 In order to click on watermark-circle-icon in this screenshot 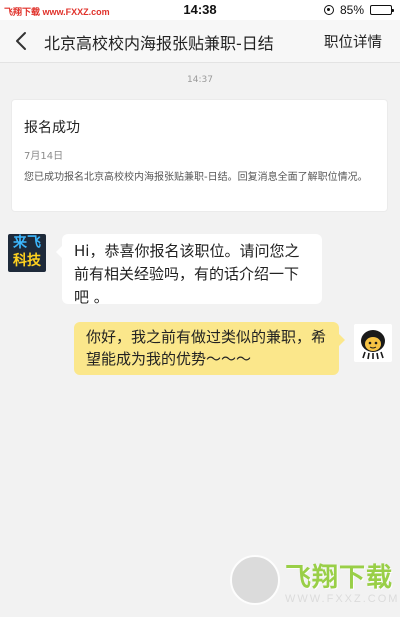, I will do `click(255, 580)`.